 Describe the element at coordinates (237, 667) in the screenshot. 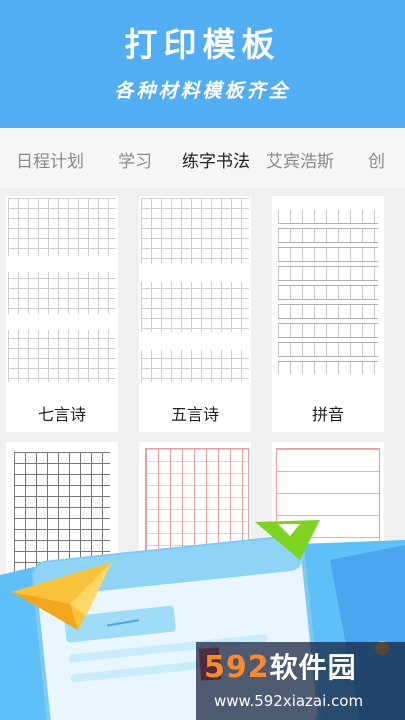

I see `watermark-digits: 592` at that location.